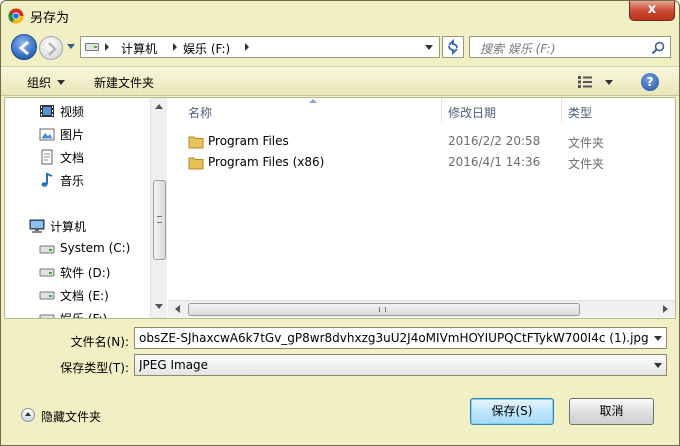  I want to click on back-button, so click(24, 47).